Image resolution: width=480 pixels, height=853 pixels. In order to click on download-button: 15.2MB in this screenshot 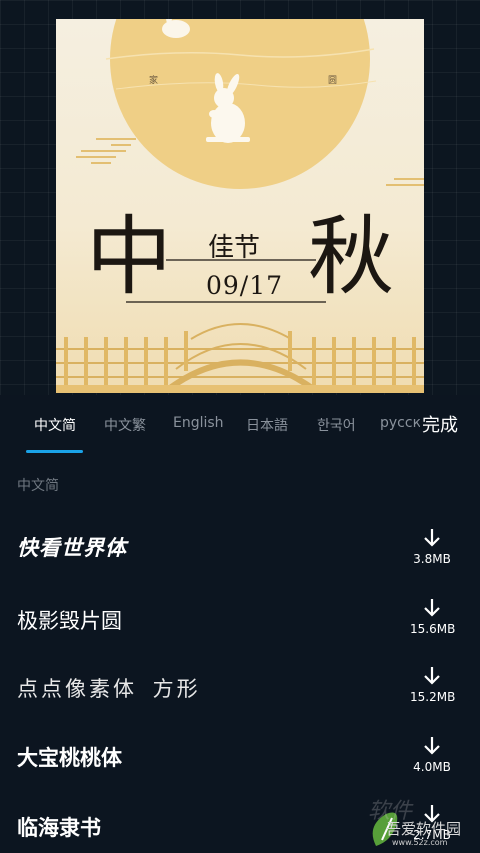, I will do `click(433, 685)`.